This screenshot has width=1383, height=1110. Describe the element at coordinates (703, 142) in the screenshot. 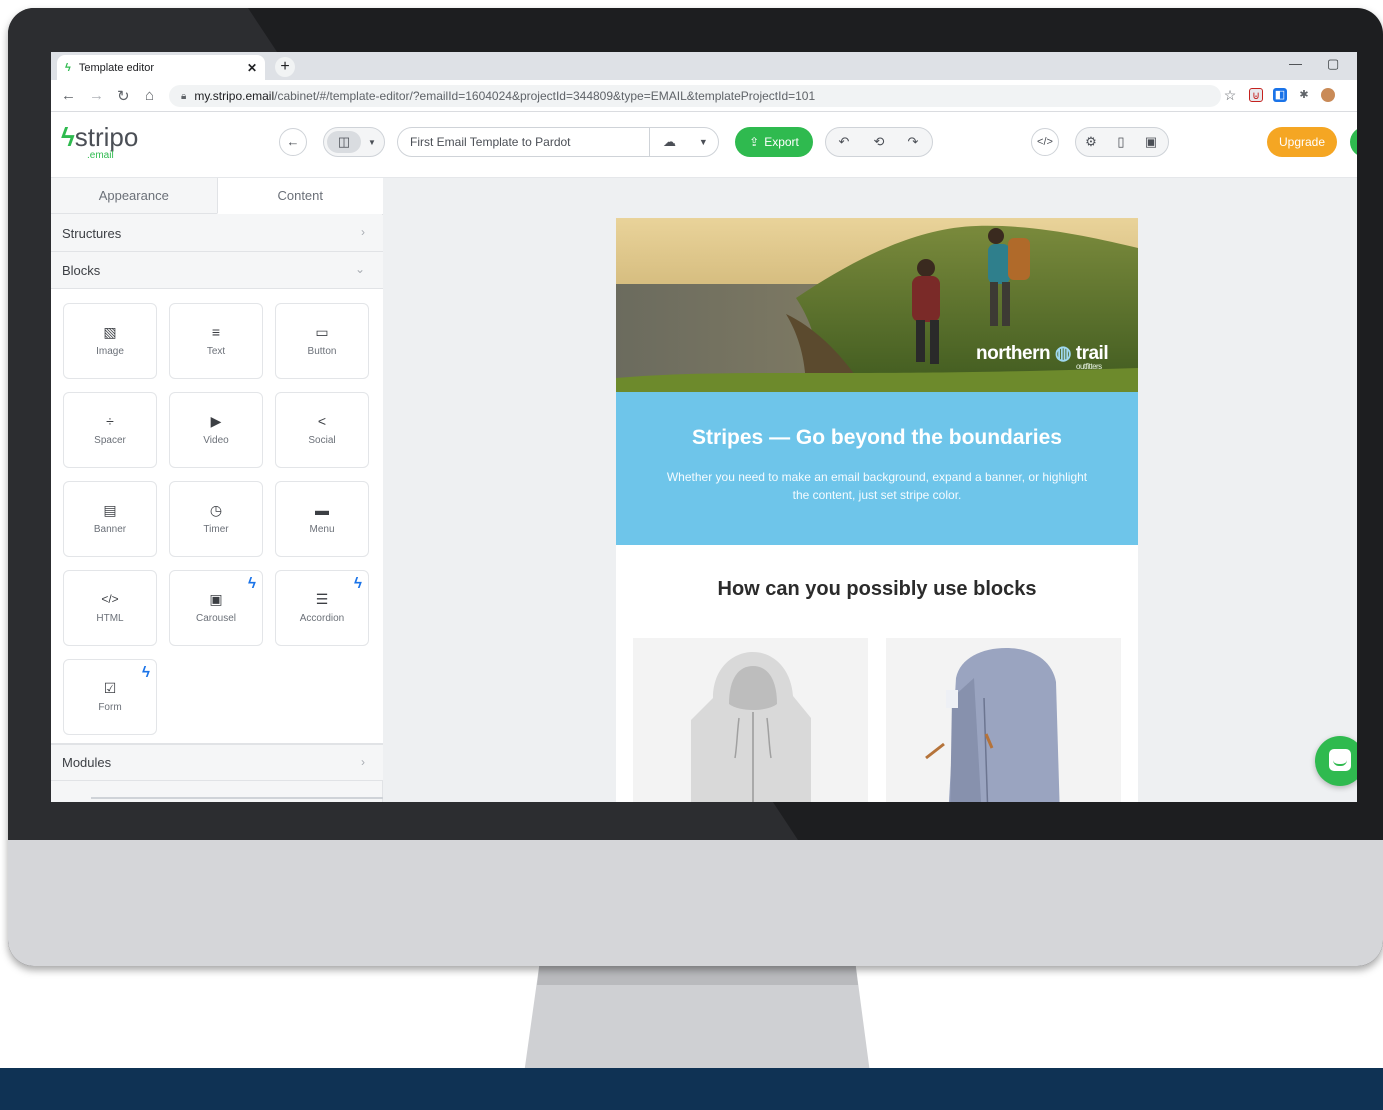

I see `save-options-chevron-icon: ▼` at that location.